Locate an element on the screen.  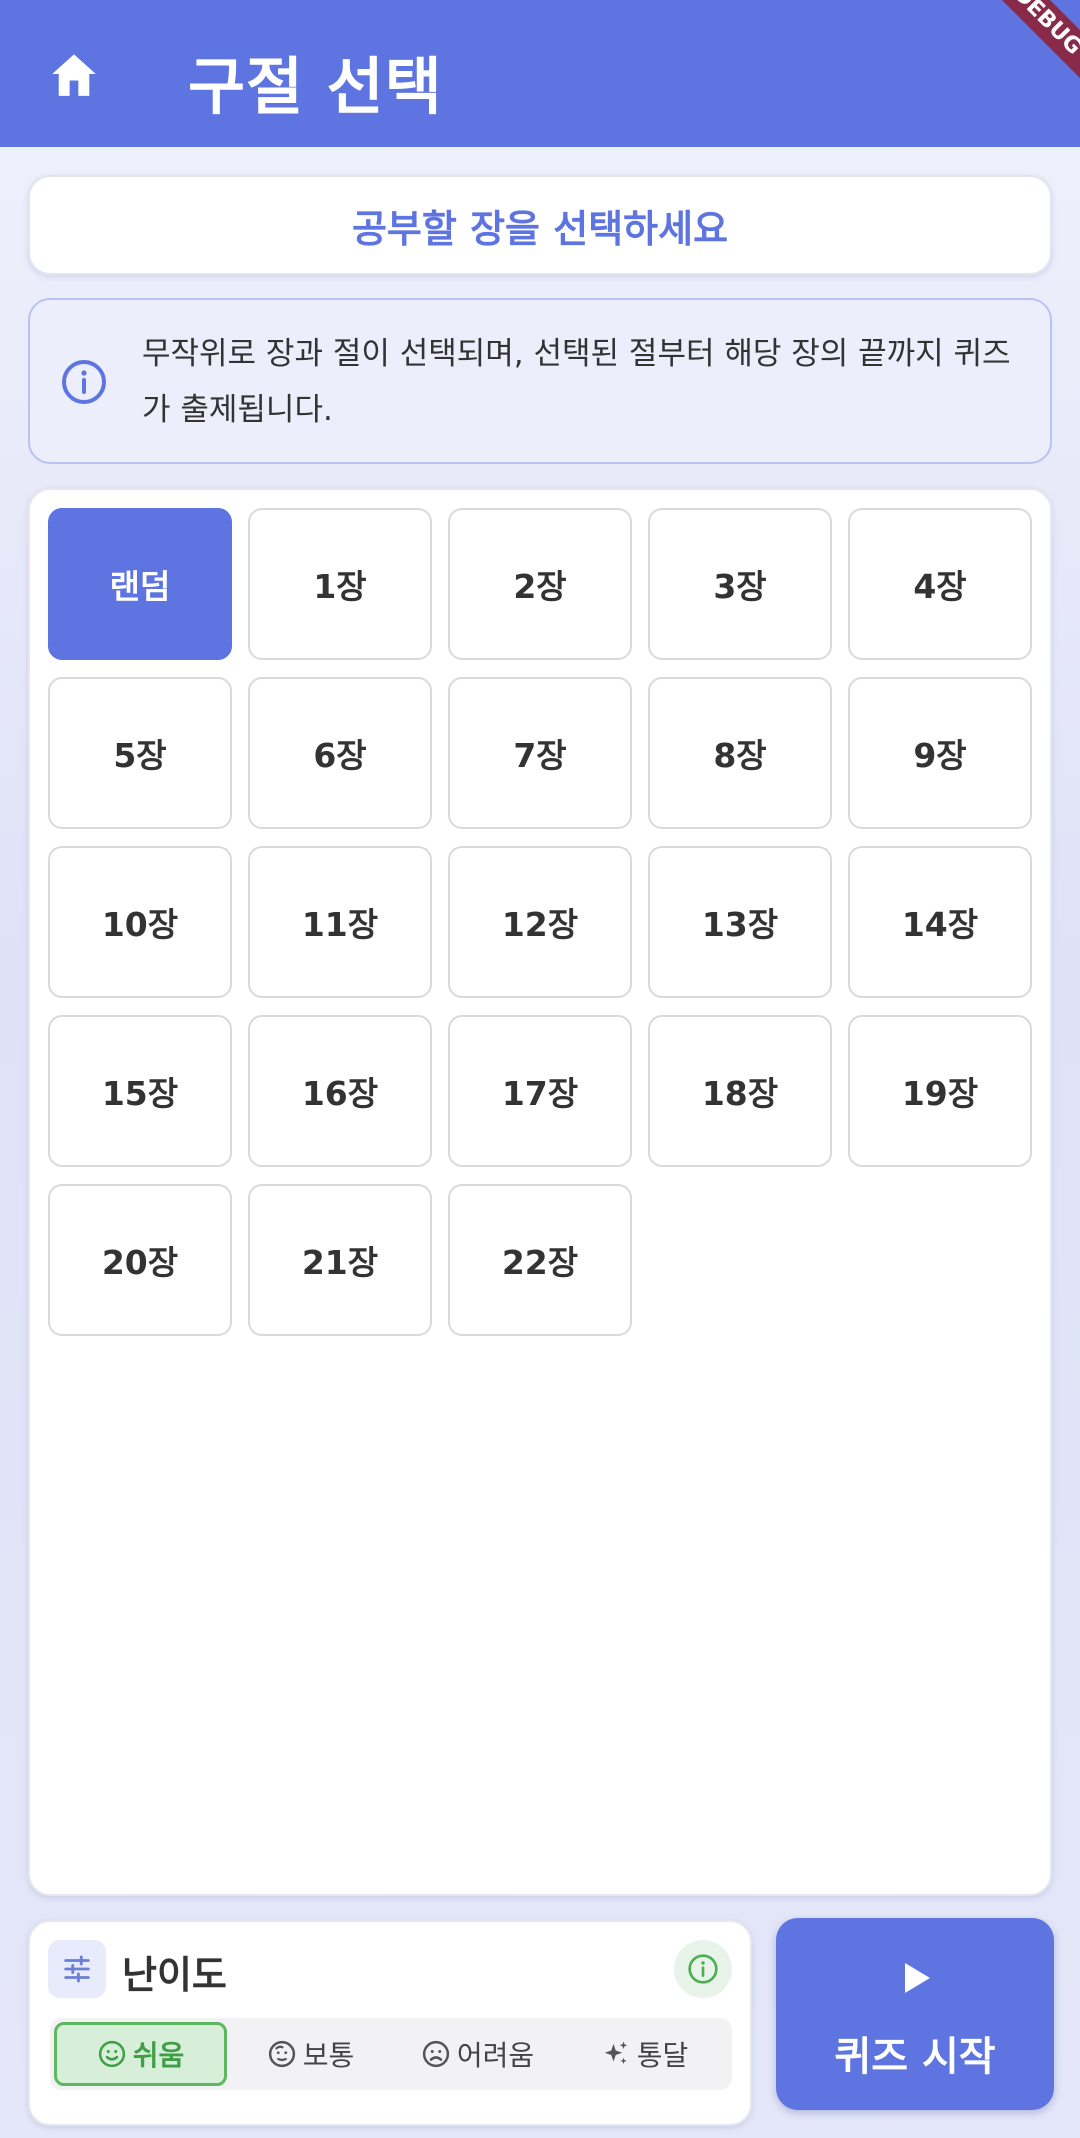
chapter-button: 10장 is located at coordinates (140, 922).